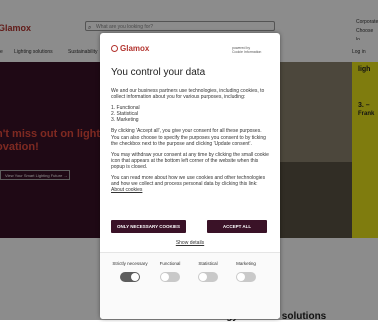  I want to click on show-details-link: Show details, so click(190, 243).